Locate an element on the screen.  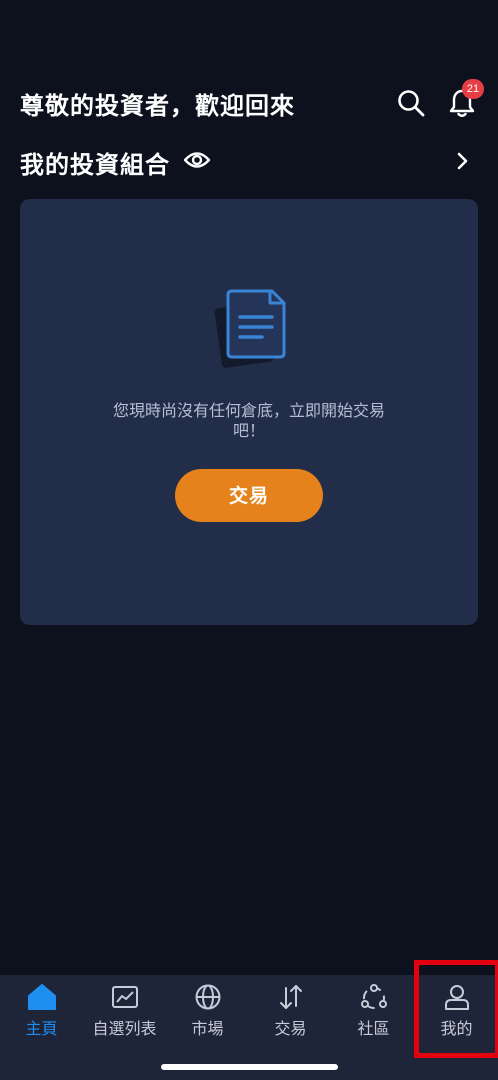
trade-button: 交易 is located at coordinates (249, 495).